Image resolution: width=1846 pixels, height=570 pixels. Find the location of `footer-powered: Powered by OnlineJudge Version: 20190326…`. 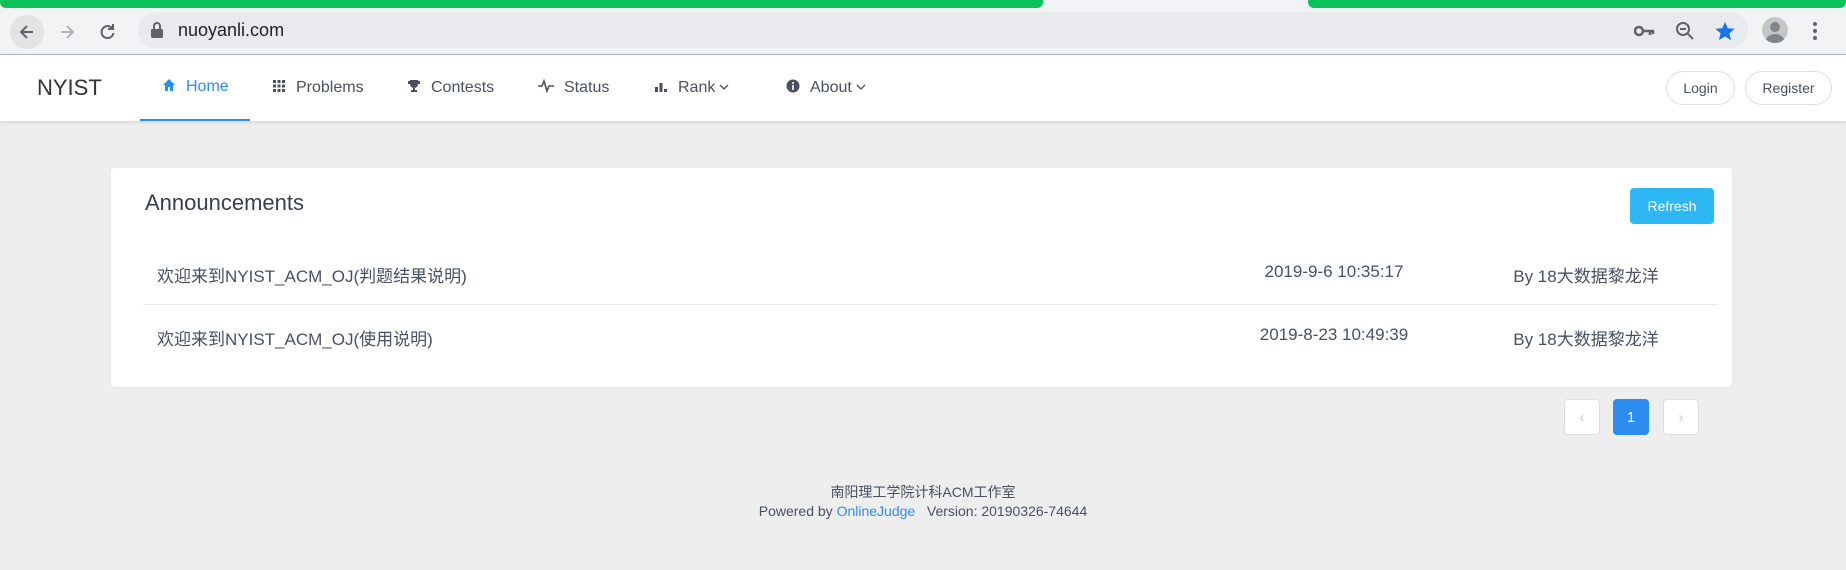

footer-powered: Powered by OnlineJudge Version: 20190326… is located at coordinates (923, 511).